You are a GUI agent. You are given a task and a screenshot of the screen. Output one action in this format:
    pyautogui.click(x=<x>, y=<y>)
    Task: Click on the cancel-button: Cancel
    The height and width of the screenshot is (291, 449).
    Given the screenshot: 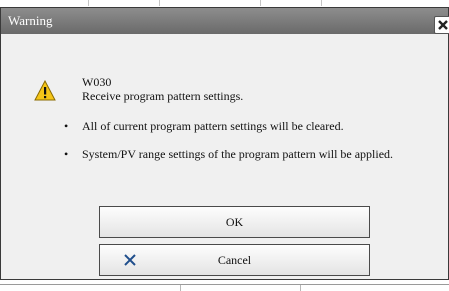 What is the action you would take?
    pyautogui.click(x=234, y=260)
    